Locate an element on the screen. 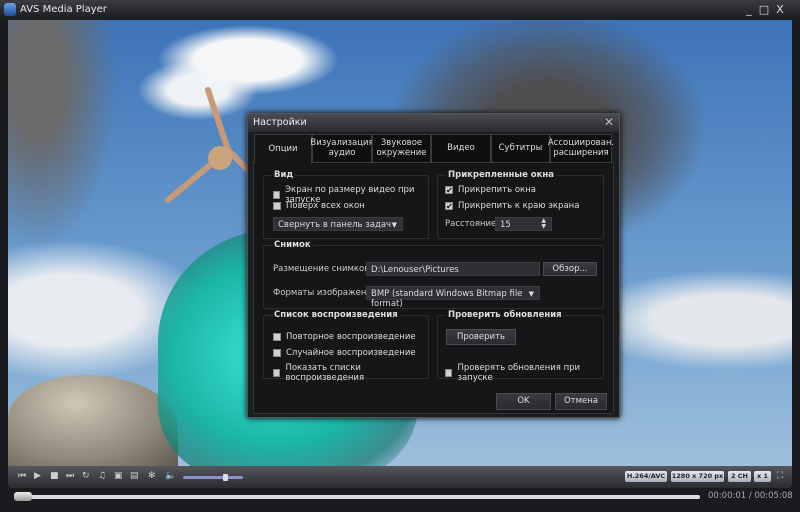 The height and width of the screenshot is (512, 800). group-updates-title: Проверить обновления is located at coordinates (505, 315).